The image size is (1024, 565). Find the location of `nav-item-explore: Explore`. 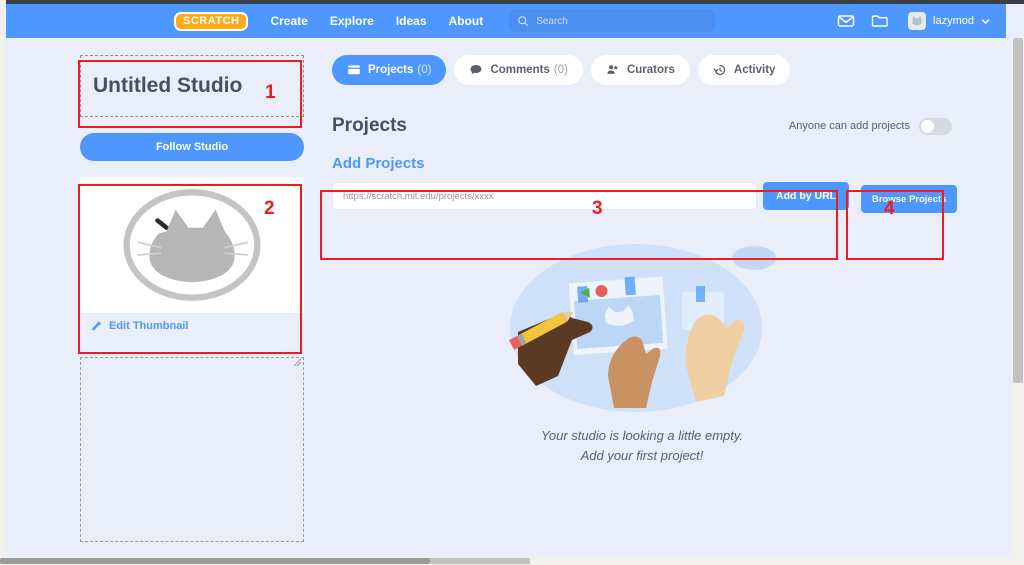

nav-item-explore: Explore is located at coordinates (352, 21).